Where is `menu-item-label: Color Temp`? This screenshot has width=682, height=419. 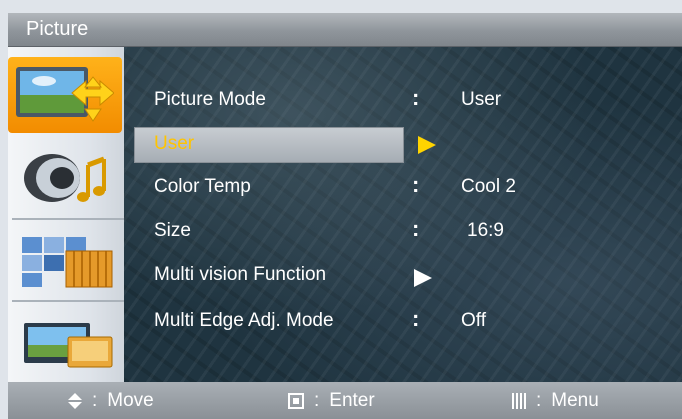
menu-item-label: Color Temp is located at coordinates (202, 186).